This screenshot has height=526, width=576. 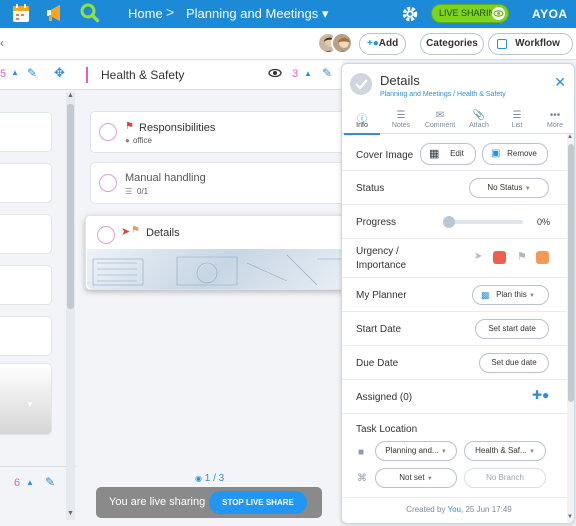 I want to click on group-dropdown: Not set ▼, so click(x=416, y=478).